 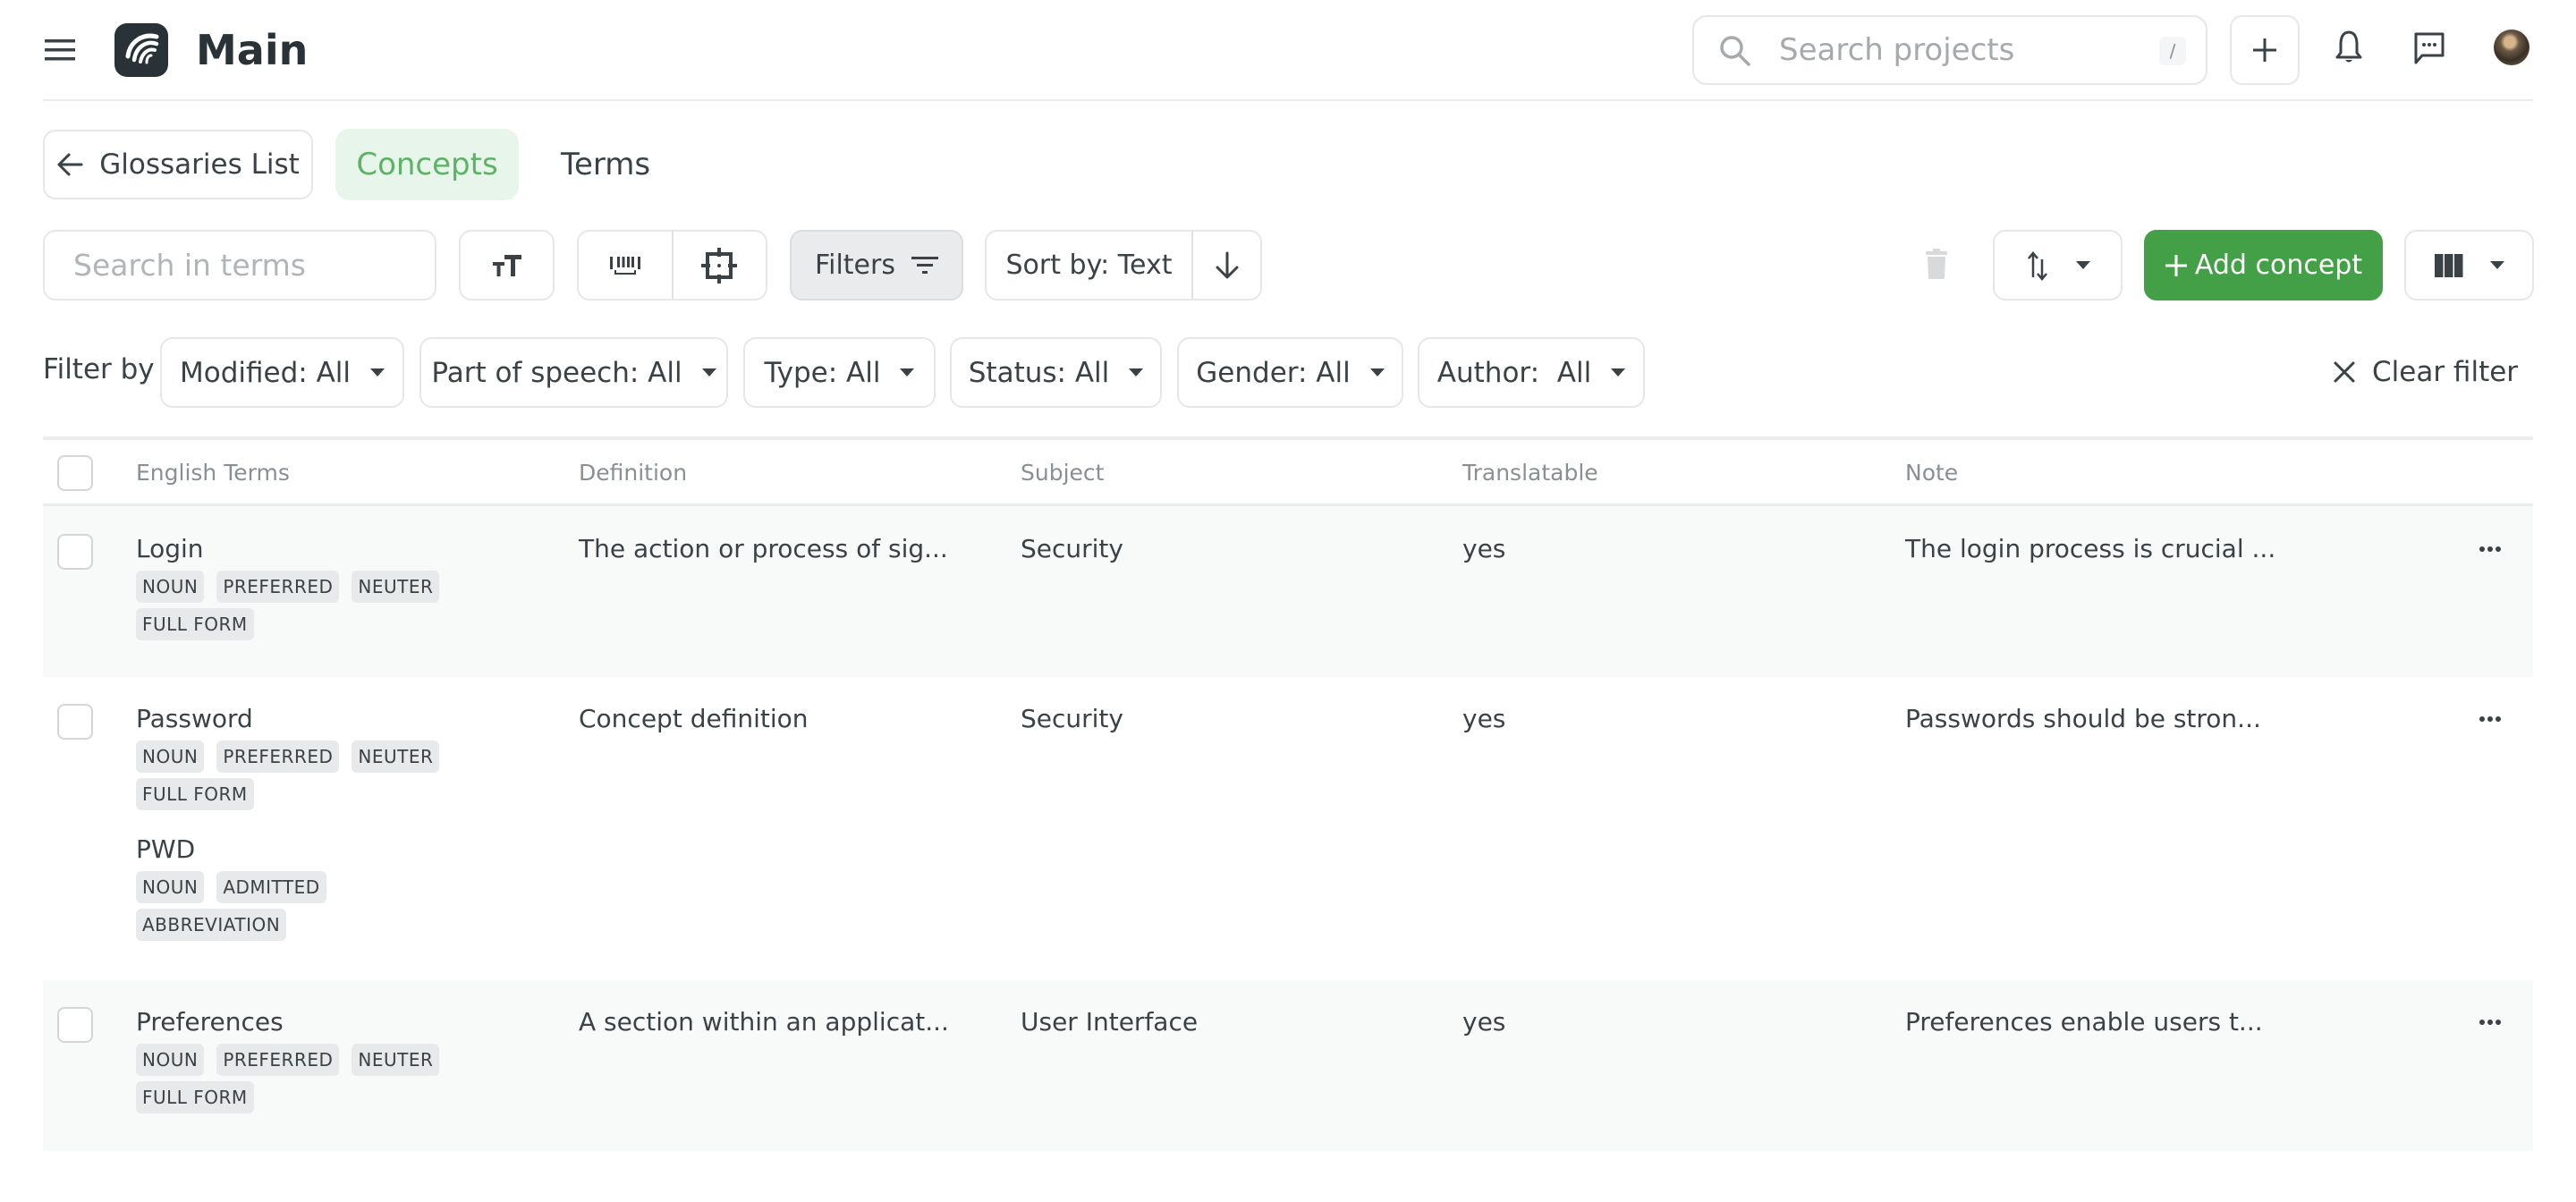 What do you see at coordinates (1273, 372) in the screenshot?
I see `gender-filter-label: Gender: All` at bounding box center [1273, 372].